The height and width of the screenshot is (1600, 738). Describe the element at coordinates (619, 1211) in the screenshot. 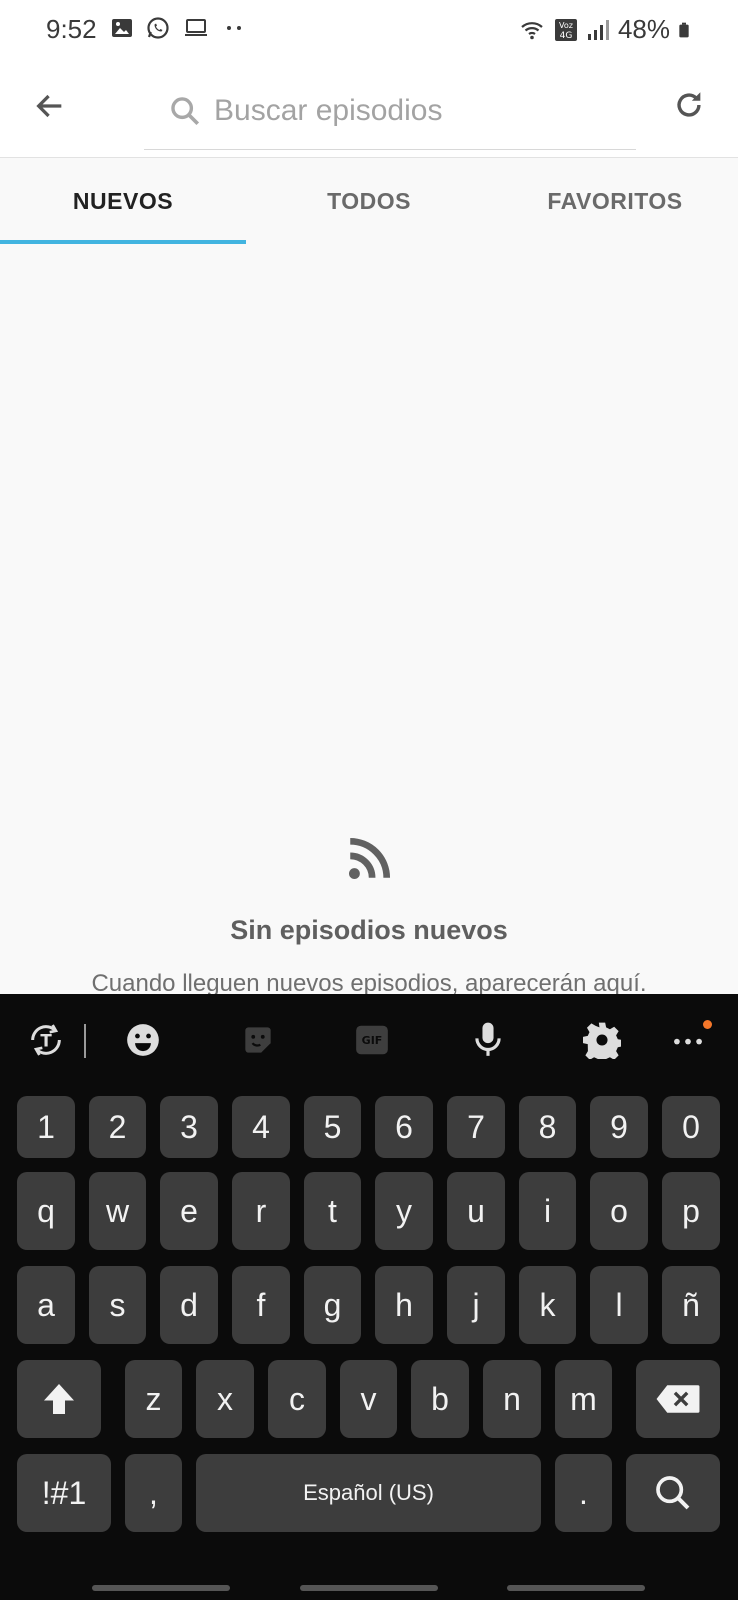

I see `key-o: o` at that location.